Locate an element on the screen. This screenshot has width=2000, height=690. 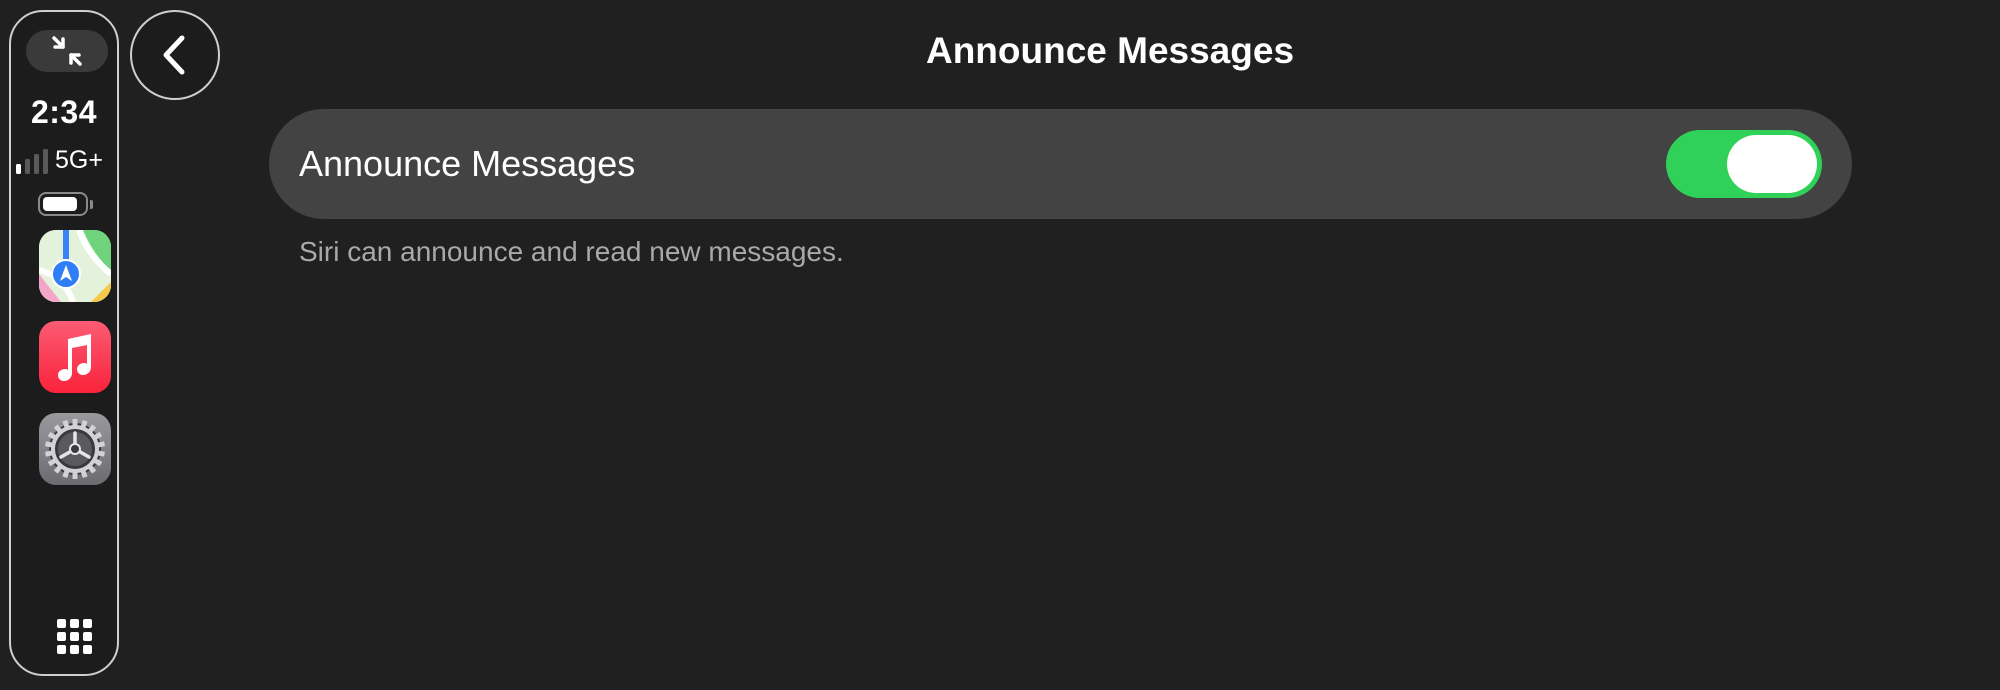
network-type: 5G+ is located at coordinates (79, 160).